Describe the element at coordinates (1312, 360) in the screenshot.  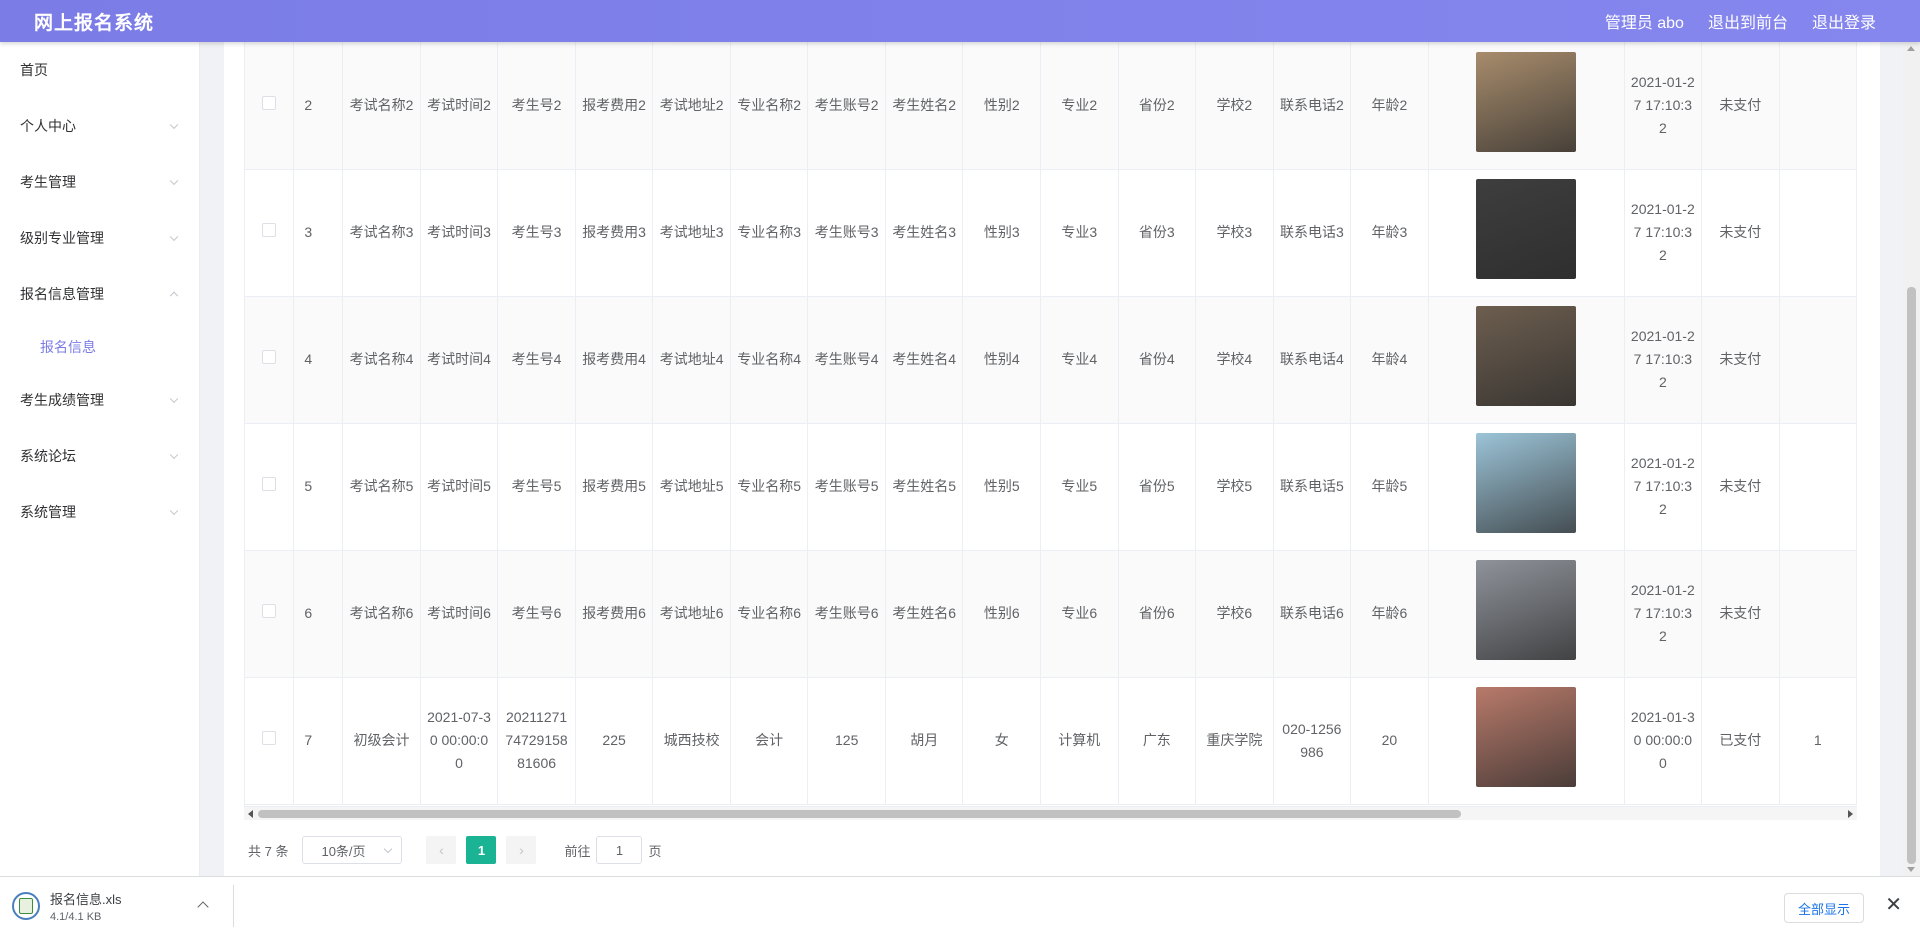
I see `phone-cell: 联系电话4` at that location.